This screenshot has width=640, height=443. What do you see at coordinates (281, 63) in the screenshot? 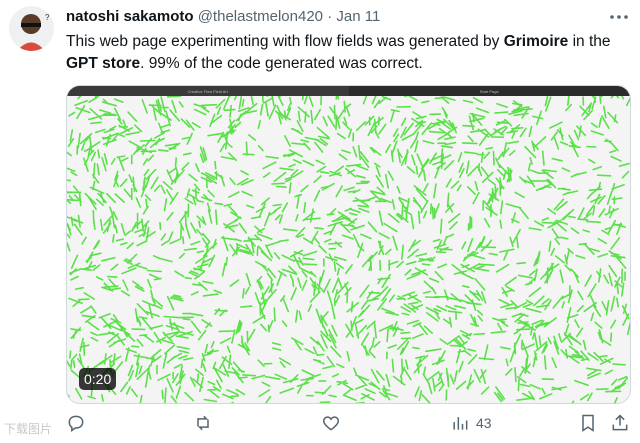
I see `tweet-text-part3: . 99% of the code generated was correct.` at bounding box center [281, 63].